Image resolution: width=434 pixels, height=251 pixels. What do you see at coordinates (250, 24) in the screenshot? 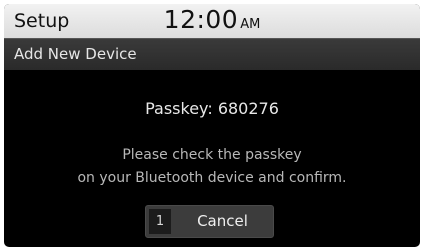
I see `clock-ampm: AM` at bounding box center [250, 24].